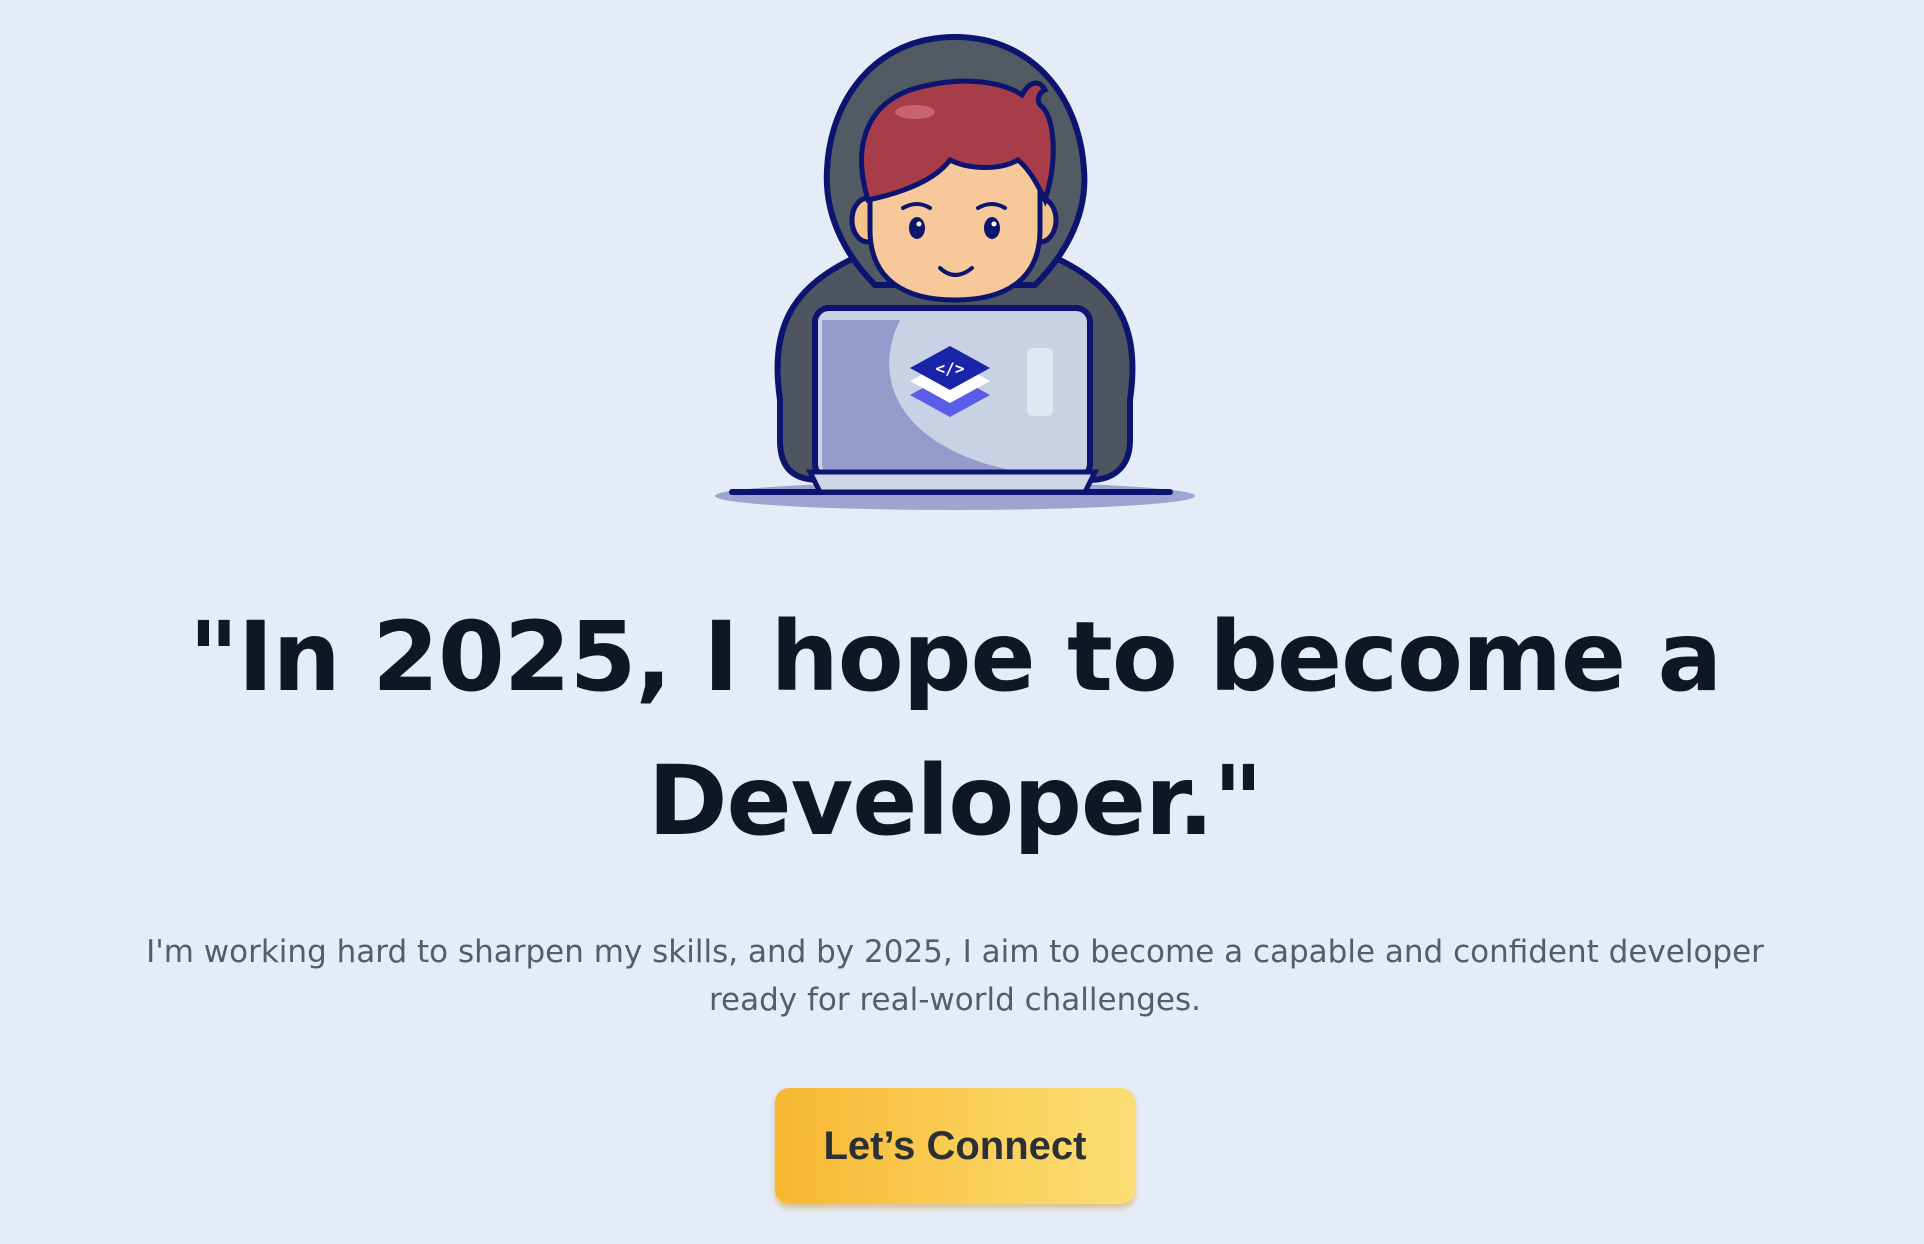  I want to click on right-eye, so click(992, 228).